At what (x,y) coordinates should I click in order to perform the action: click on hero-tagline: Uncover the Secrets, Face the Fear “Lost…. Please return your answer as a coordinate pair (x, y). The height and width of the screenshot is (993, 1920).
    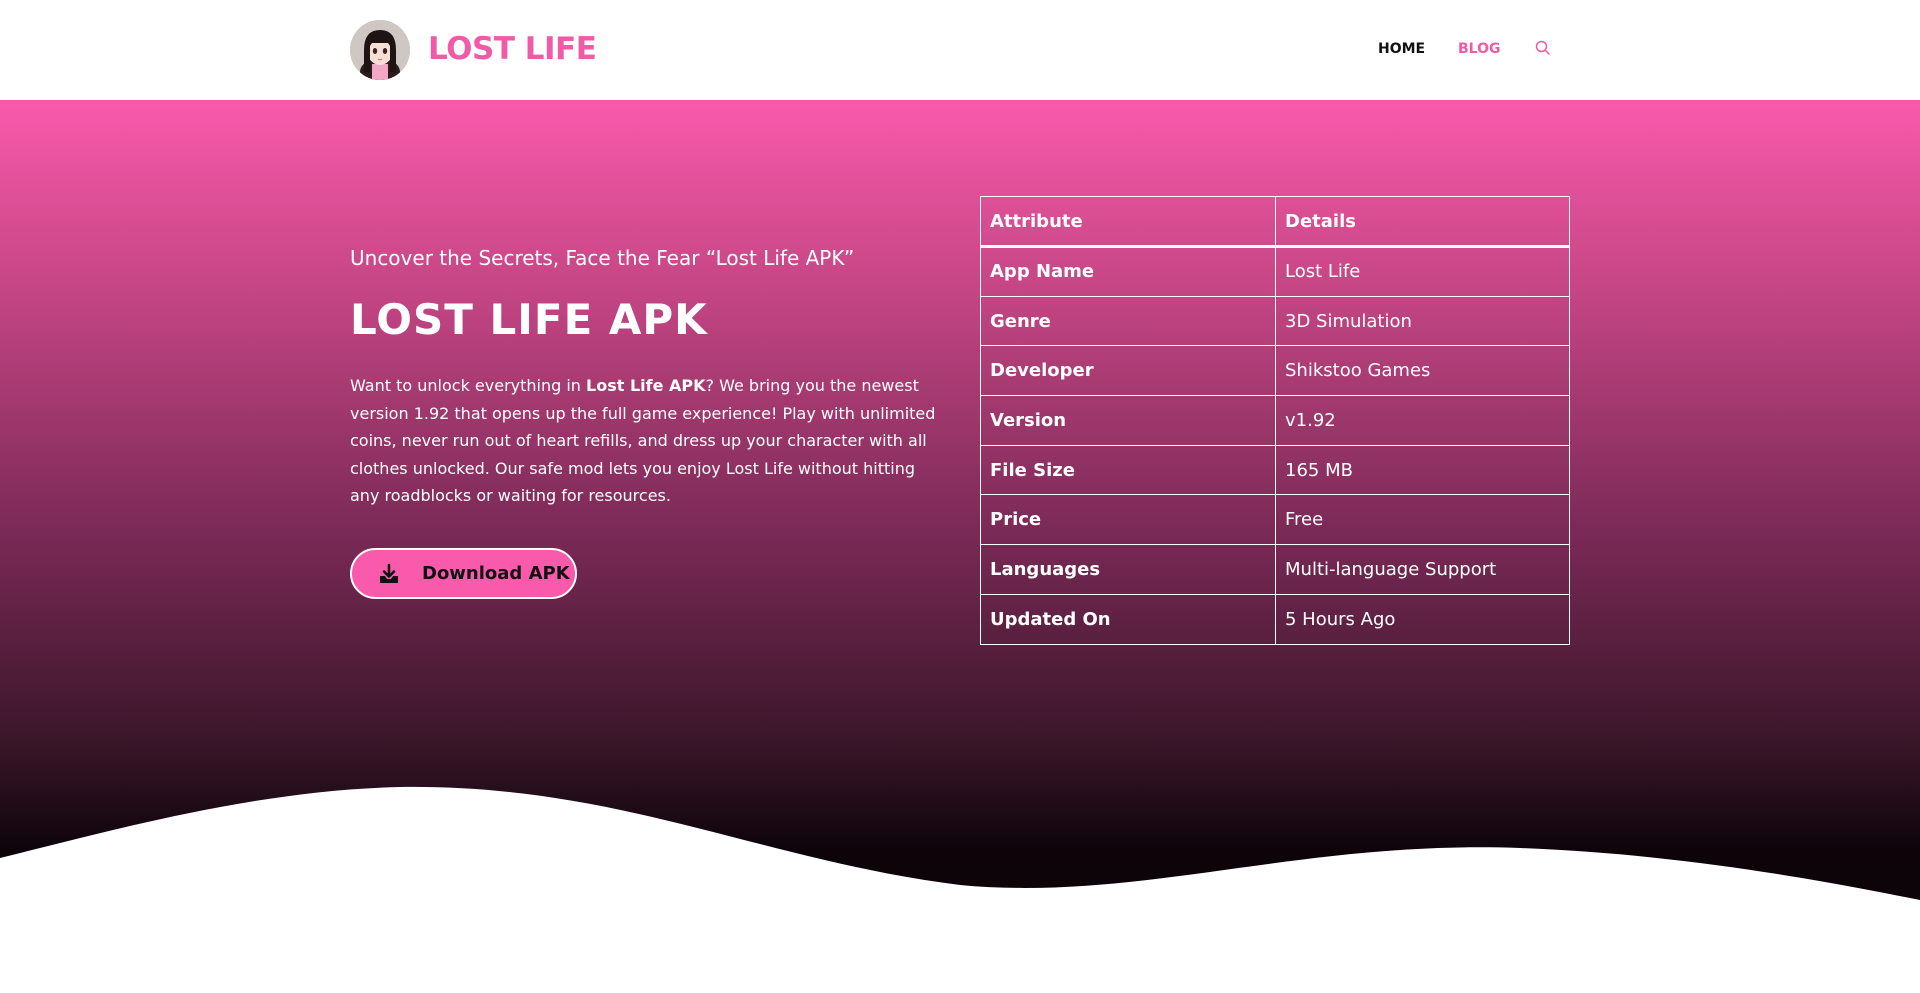
    Looking at the image, I should click on (602, 258).